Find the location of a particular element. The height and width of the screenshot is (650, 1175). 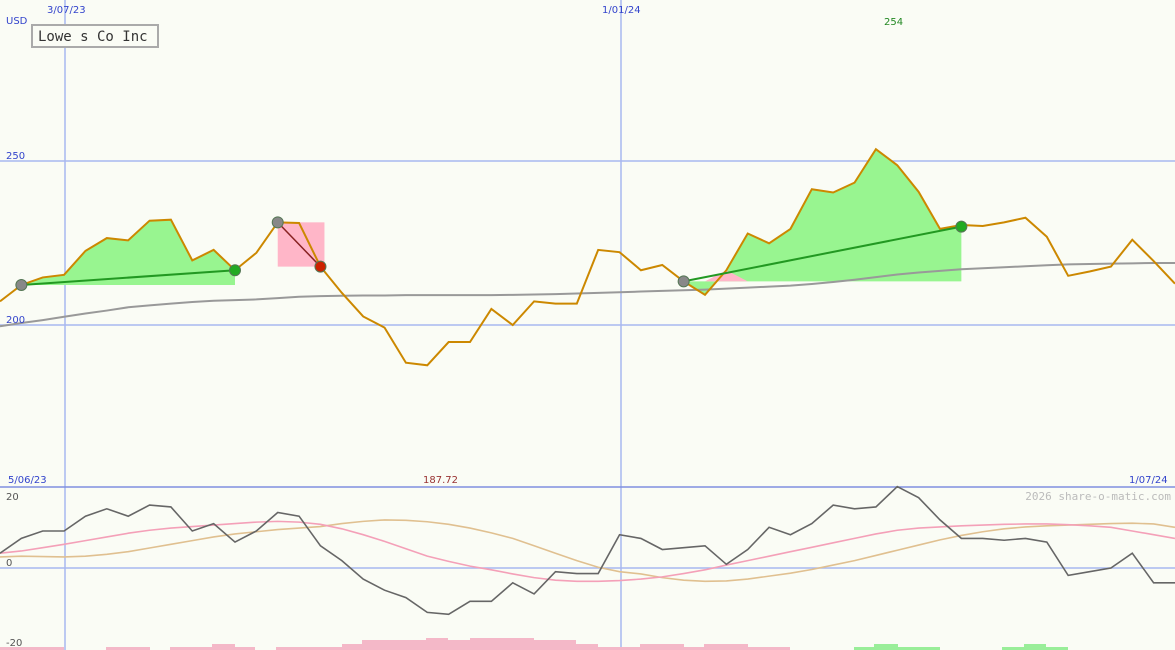

date-label-top-mid: 1/01/24 is located at coordinates (621, 10).